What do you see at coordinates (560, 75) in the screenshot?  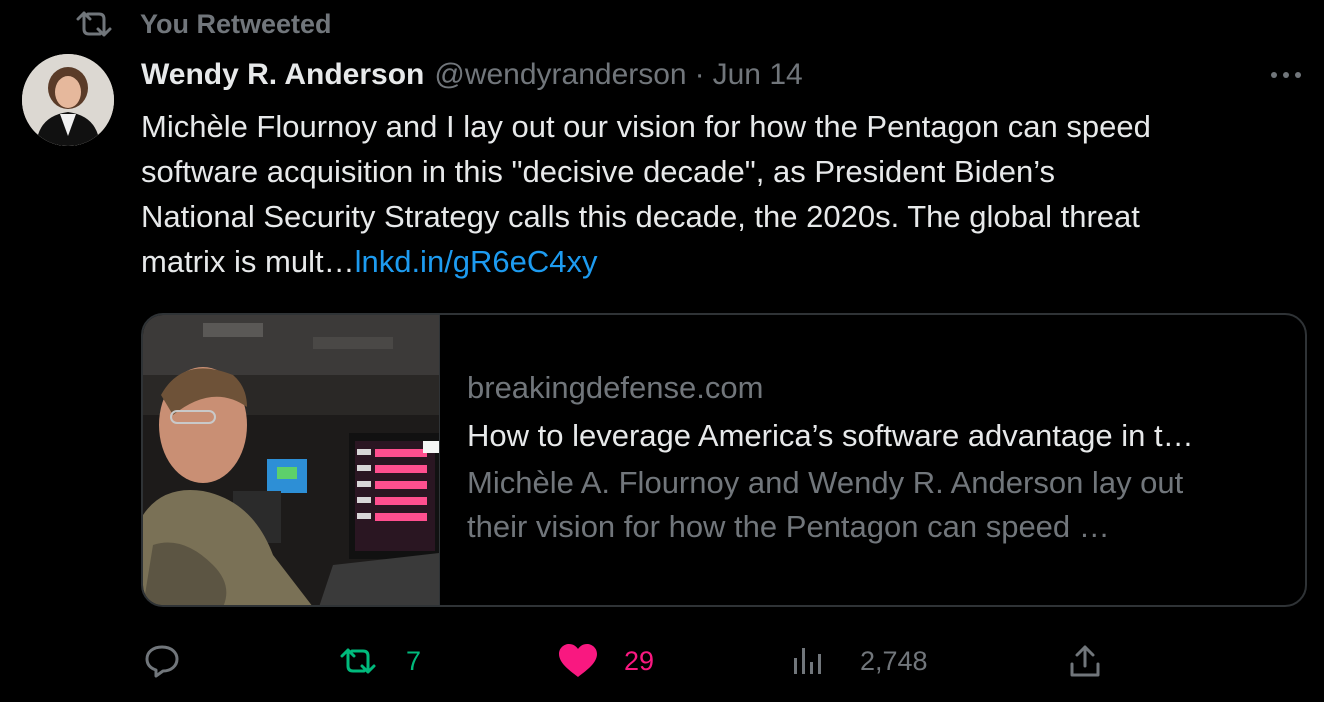 I see `author-handle: @wendyranderson` at bounding box center [560, 75].